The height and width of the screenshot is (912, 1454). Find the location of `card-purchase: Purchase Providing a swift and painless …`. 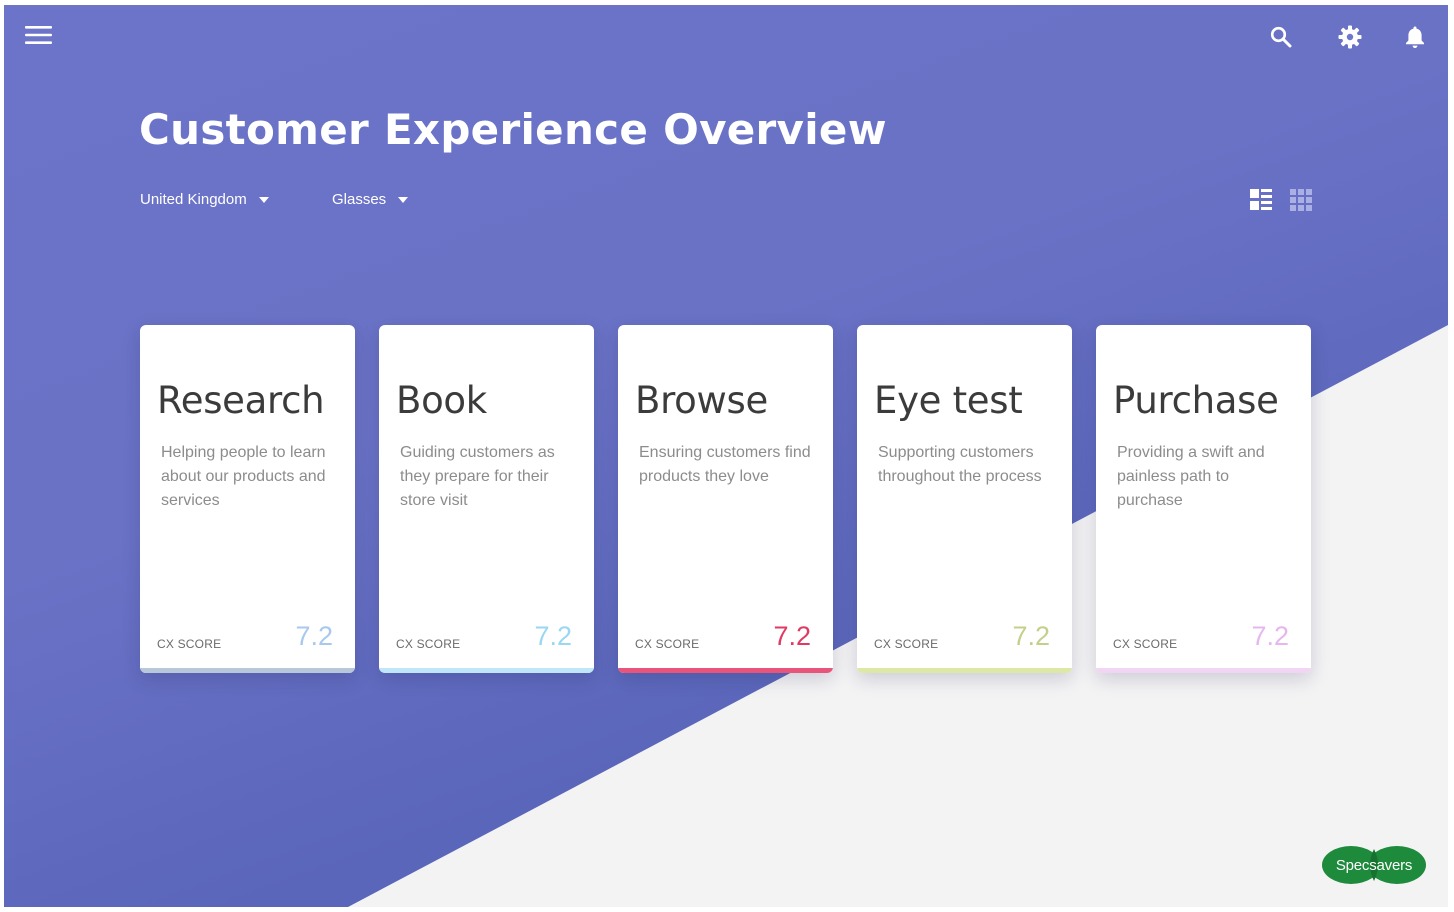

card-purchase: Purchase Providing a swift and painless … is located at coordinates (1203, 499).